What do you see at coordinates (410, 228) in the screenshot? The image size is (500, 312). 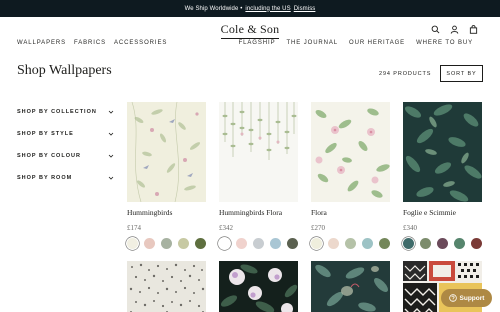 I see `product-price: £340` at bounding box center [410, 228].